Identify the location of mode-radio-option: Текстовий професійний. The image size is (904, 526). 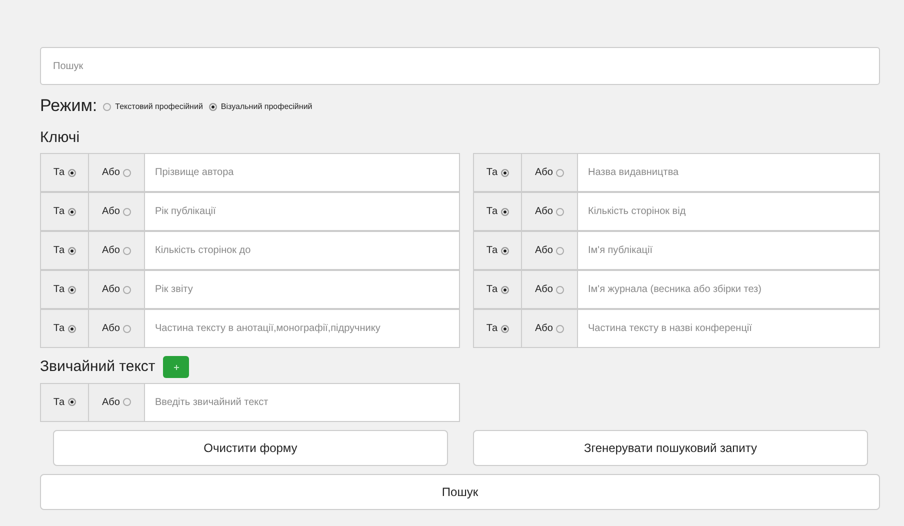
(153, 107).